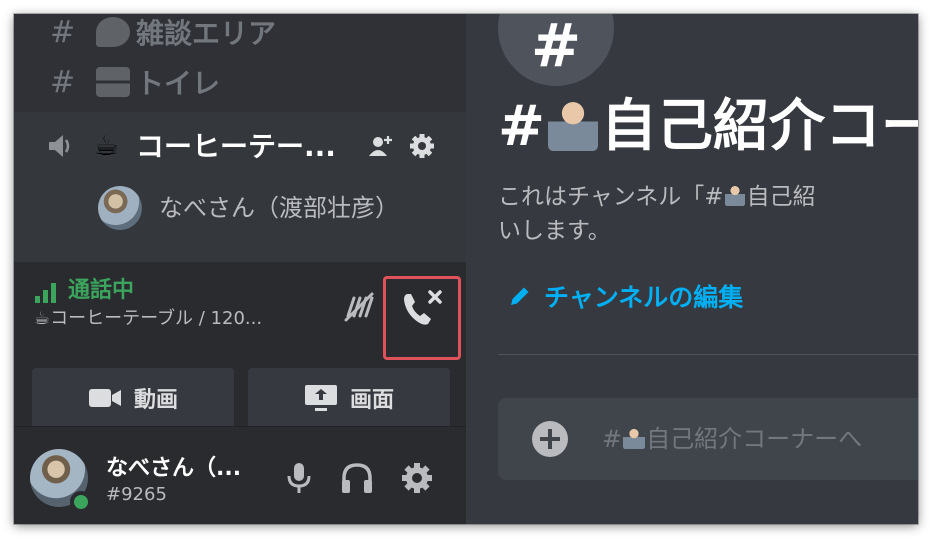 This screenshot has height=540, width=934. Describe the element at coordinates (107, 145) in the screenshot. I see `coffee-icon: ☕` at that location.